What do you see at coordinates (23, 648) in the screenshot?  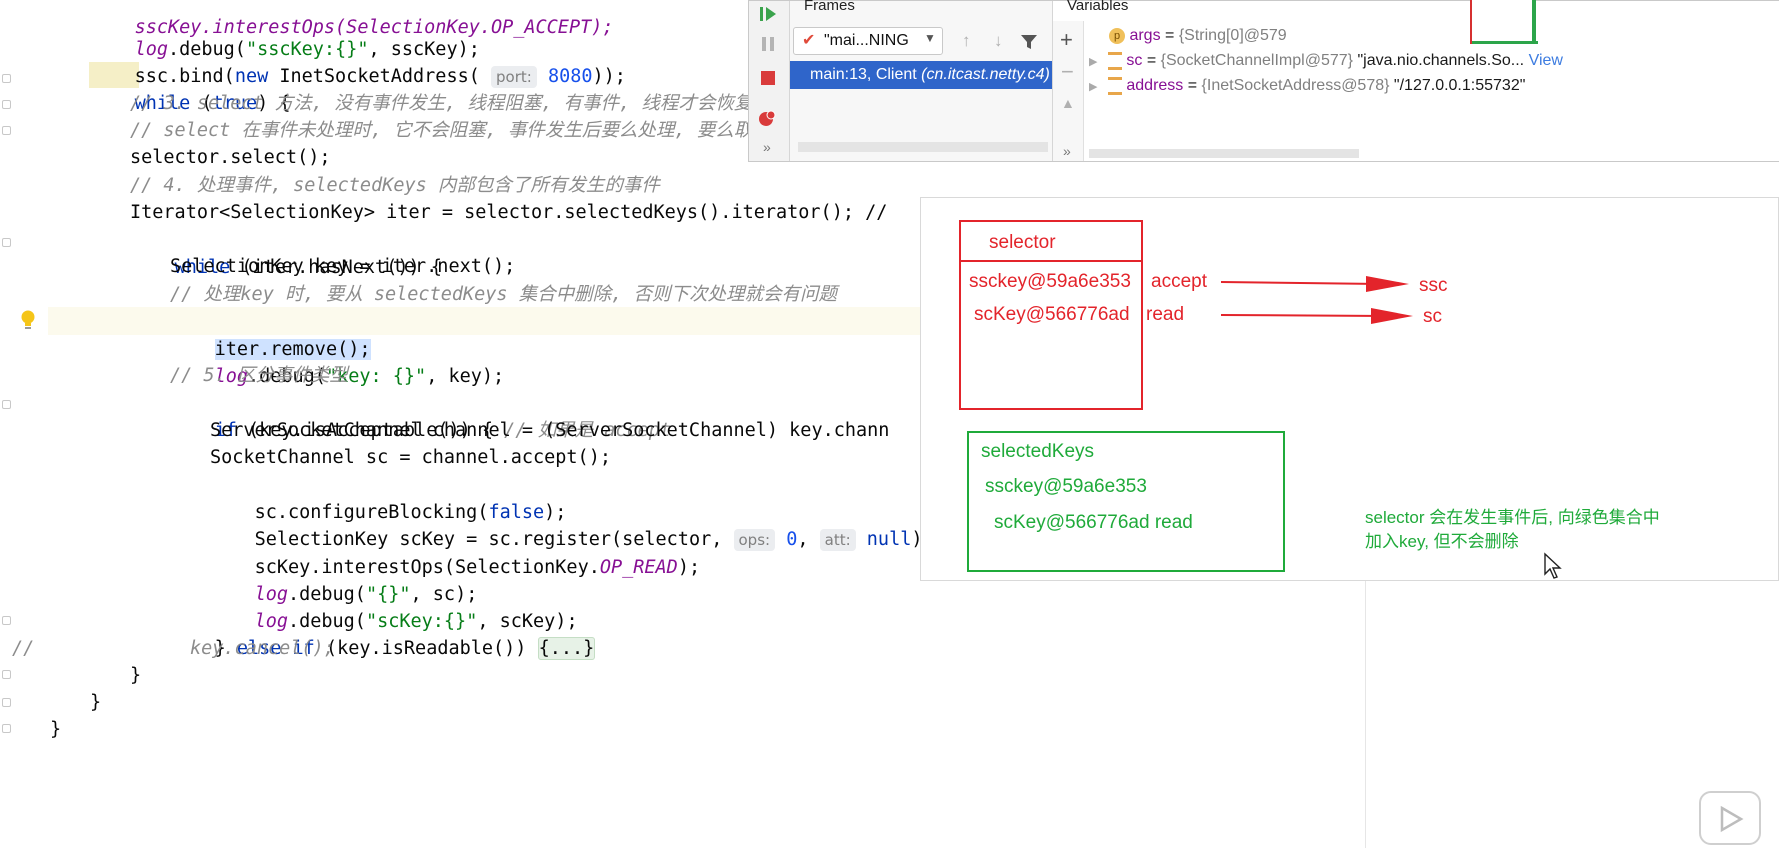 I see `code-comment: //` at bounding box center [23, 648].